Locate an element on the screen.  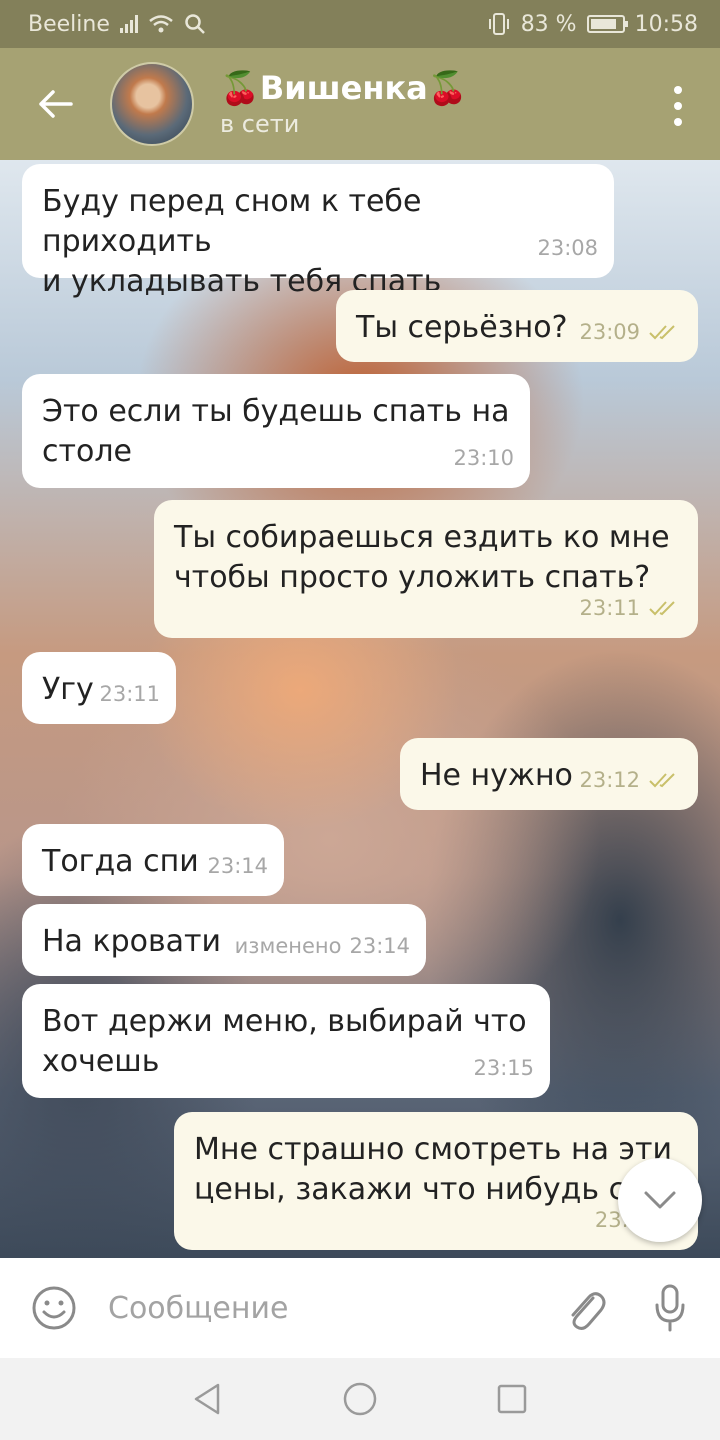
nav-home-icon is located at coordinates (360, 1399).